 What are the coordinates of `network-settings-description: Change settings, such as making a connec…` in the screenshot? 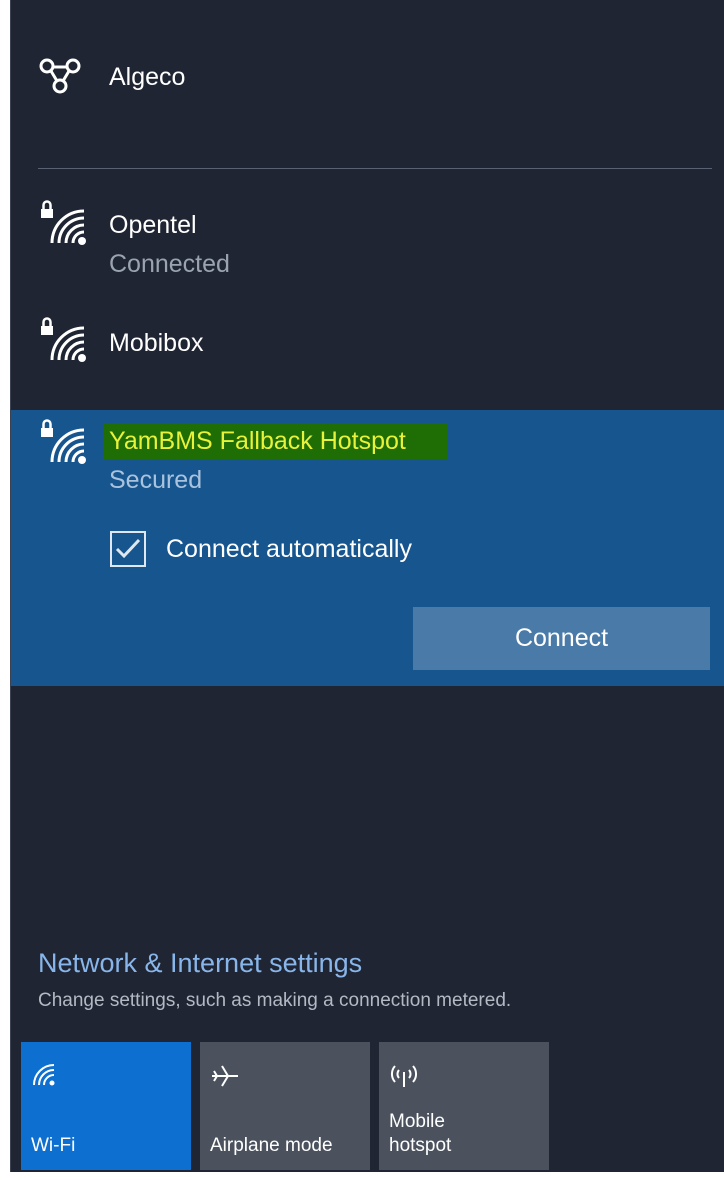 It's located at (275, 1000).